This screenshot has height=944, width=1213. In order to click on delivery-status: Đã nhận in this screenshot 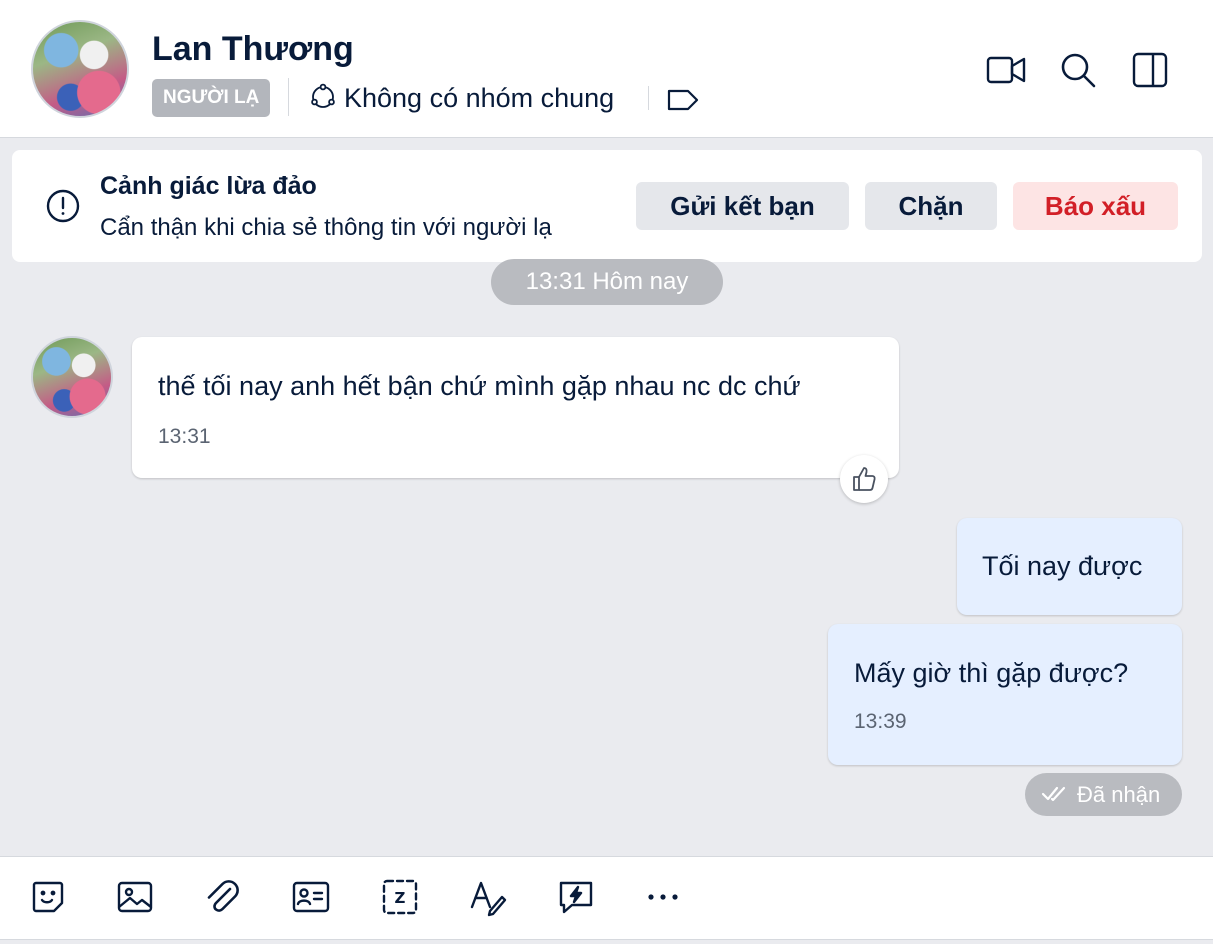, I will do `click(1103, 794)`.